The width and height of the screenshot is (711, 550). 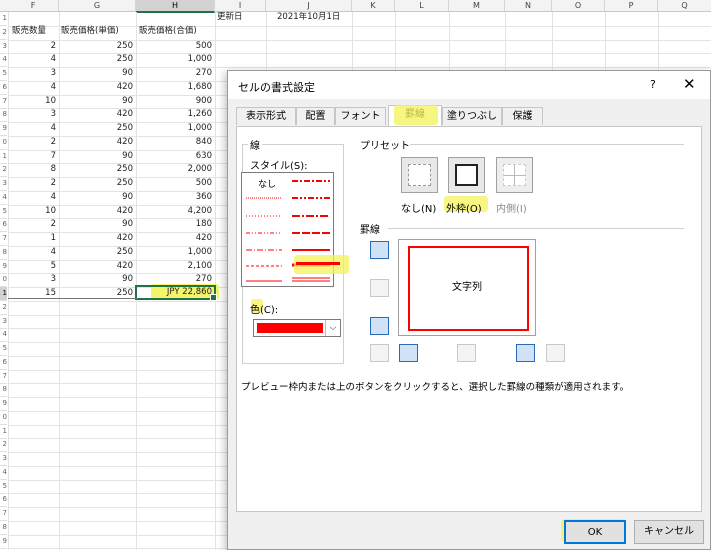 I want to click on preset-none-label: なし(N), so click(x=418, y=207).